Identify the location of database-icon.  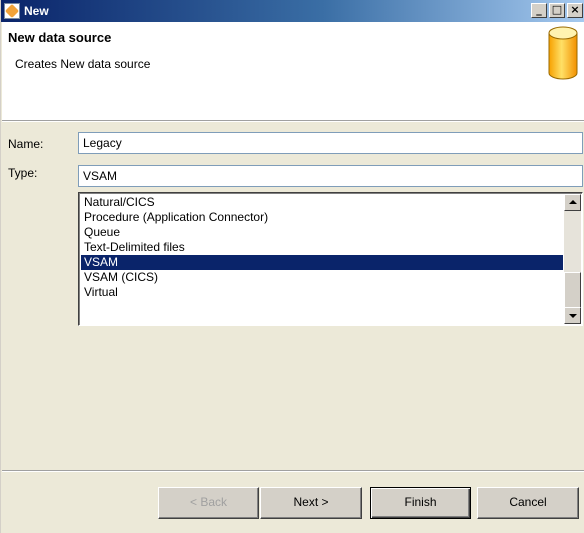
(563, 53).